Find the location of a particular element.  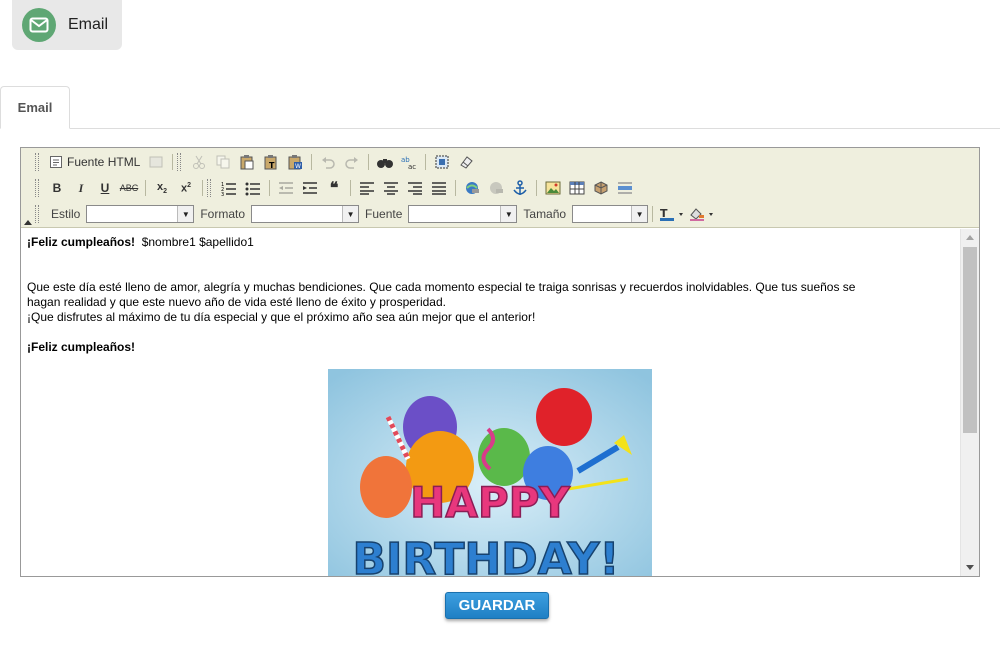

editor-scrollbar is located at coordinates (969, 402).